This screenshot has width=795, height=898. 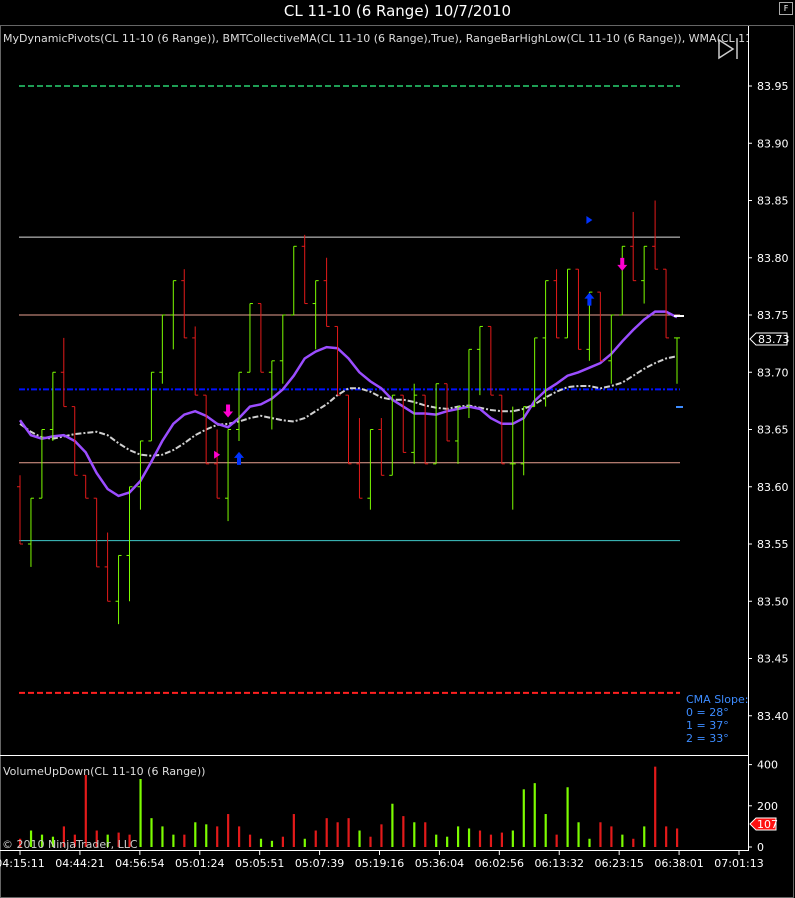 I want to click on price-tick-label-9: 83.50, so click(x=773, y=601).